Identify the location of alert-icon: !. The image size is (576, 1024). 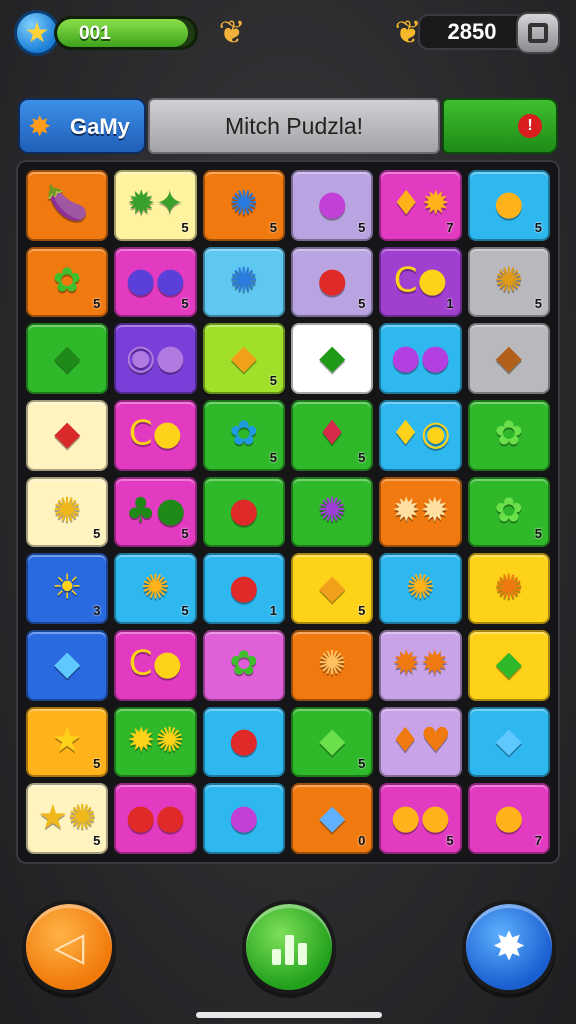
(530, 126).